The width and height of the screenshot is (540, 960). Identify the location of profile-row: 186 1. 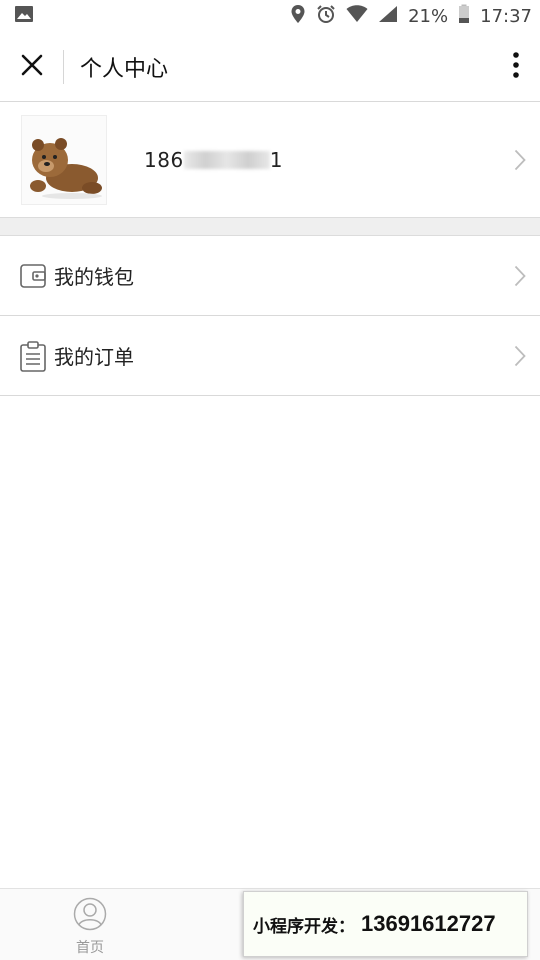
(270, 160).